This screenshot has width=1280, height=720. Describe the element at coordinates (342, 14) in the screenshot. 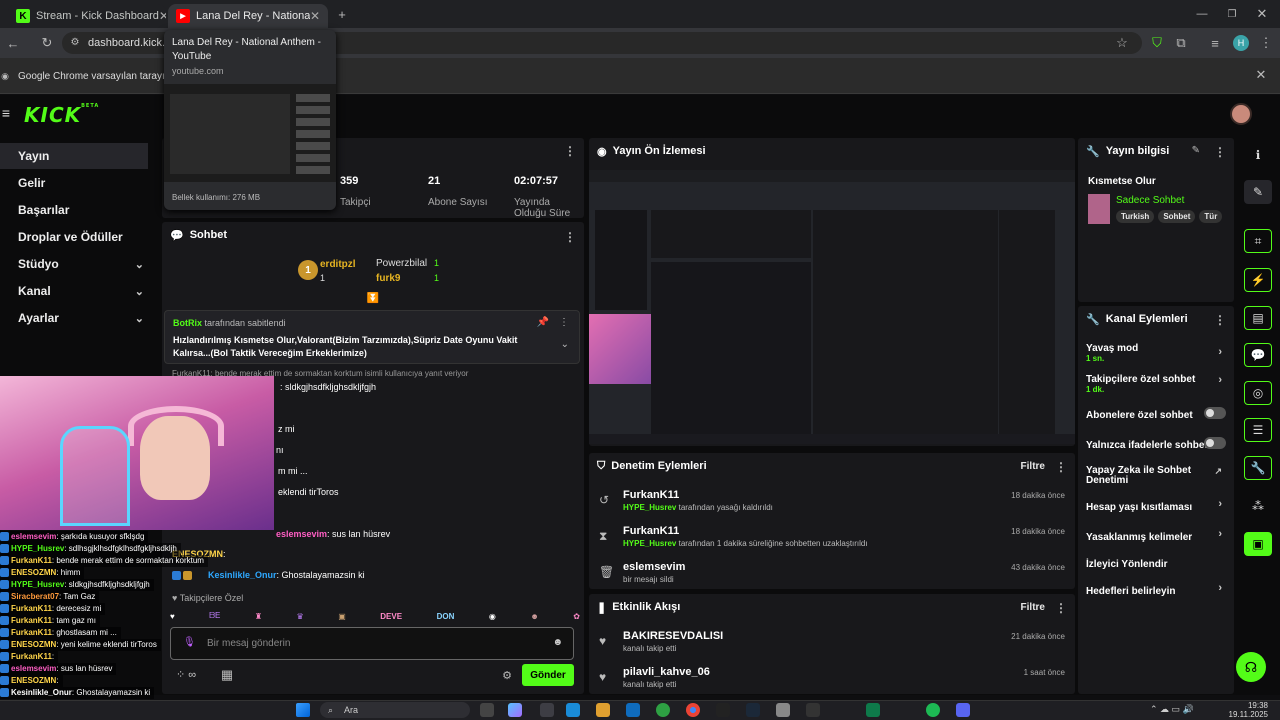

I see `new-tab-icon: +` at that location.